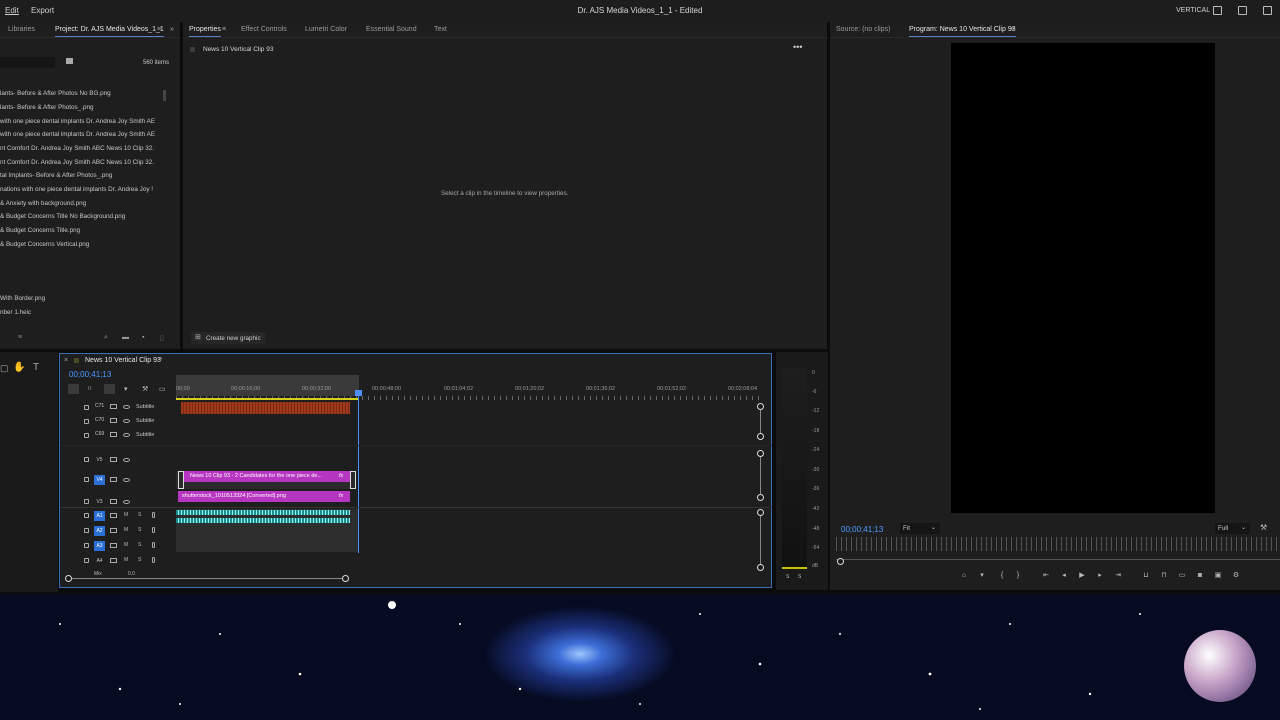 This screenshot has width=1280, height=720. Describe the element at coordinates (1064, 575) in the screenshot. I see `step-back-icon: ◂` at that location.